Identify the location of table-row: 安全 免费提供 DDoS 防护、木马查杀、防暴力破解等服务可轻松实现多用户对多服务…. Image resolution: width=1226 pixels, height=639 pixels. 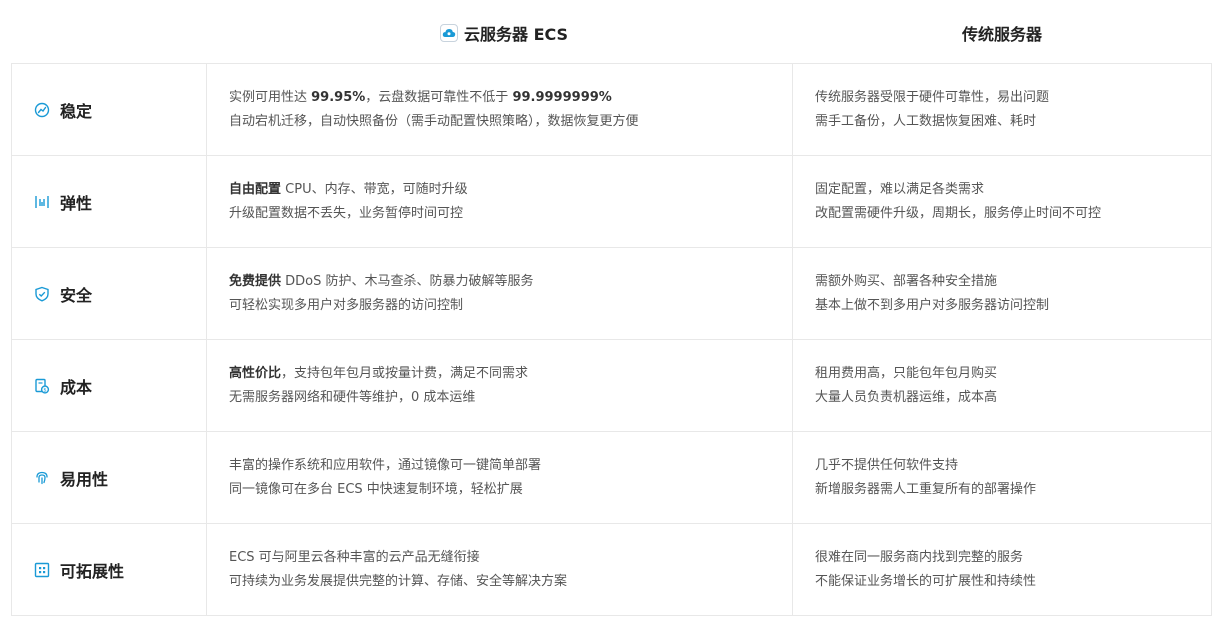
(611, 293).